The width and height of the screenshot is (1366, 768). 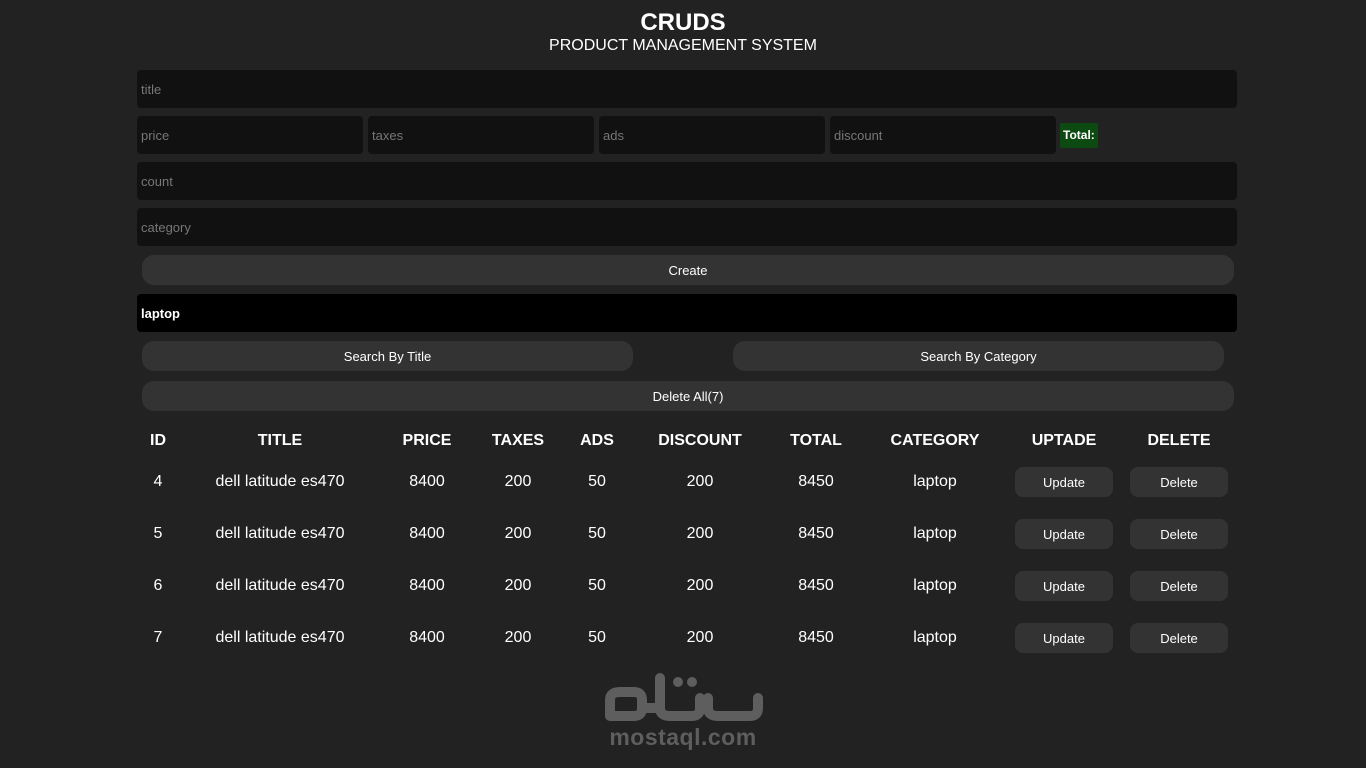 What do you see at coordinates (935, 440) in the screenshot?
I see `column-header-category: CATEGORY` at bounding box center [935, 440].